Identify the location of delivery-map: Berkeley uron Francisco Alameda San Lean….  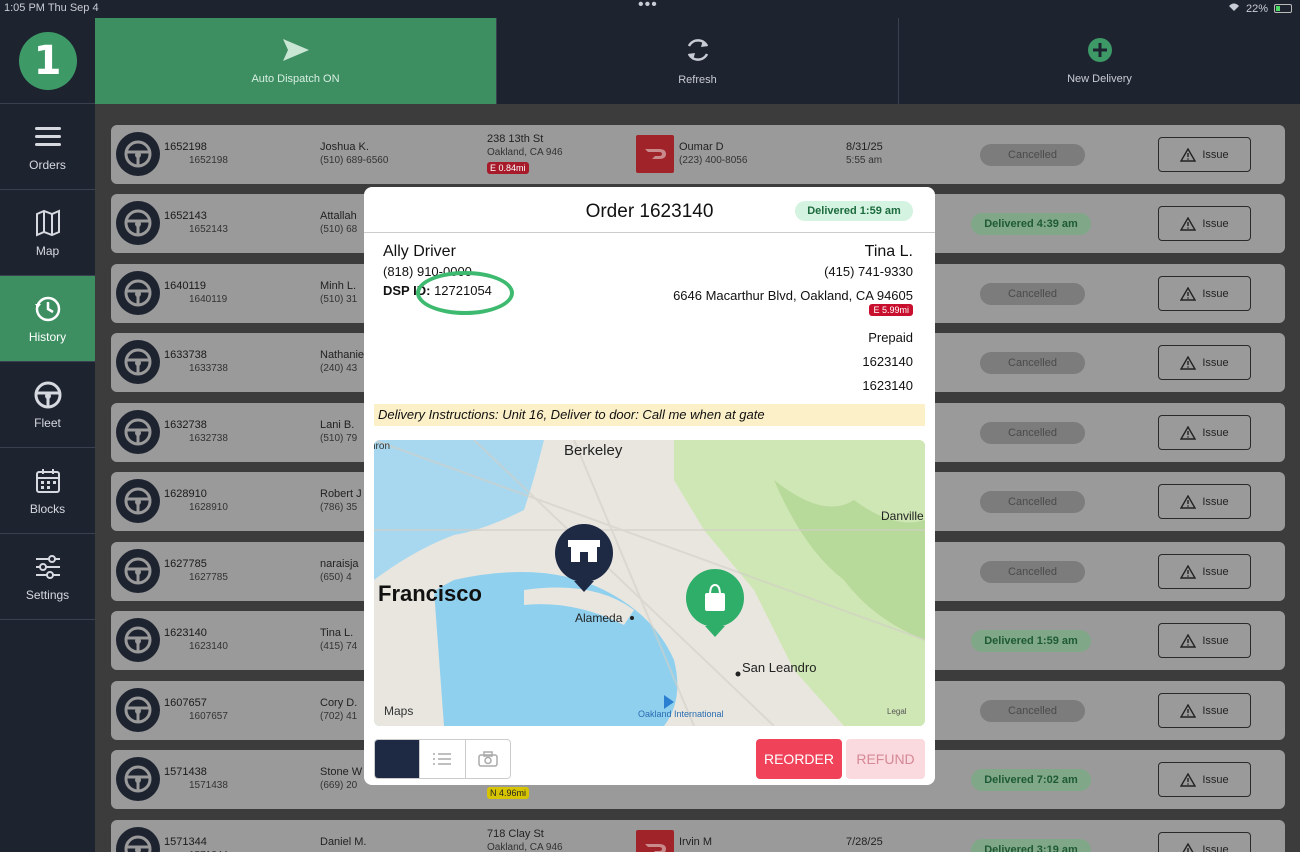
(649, 583).